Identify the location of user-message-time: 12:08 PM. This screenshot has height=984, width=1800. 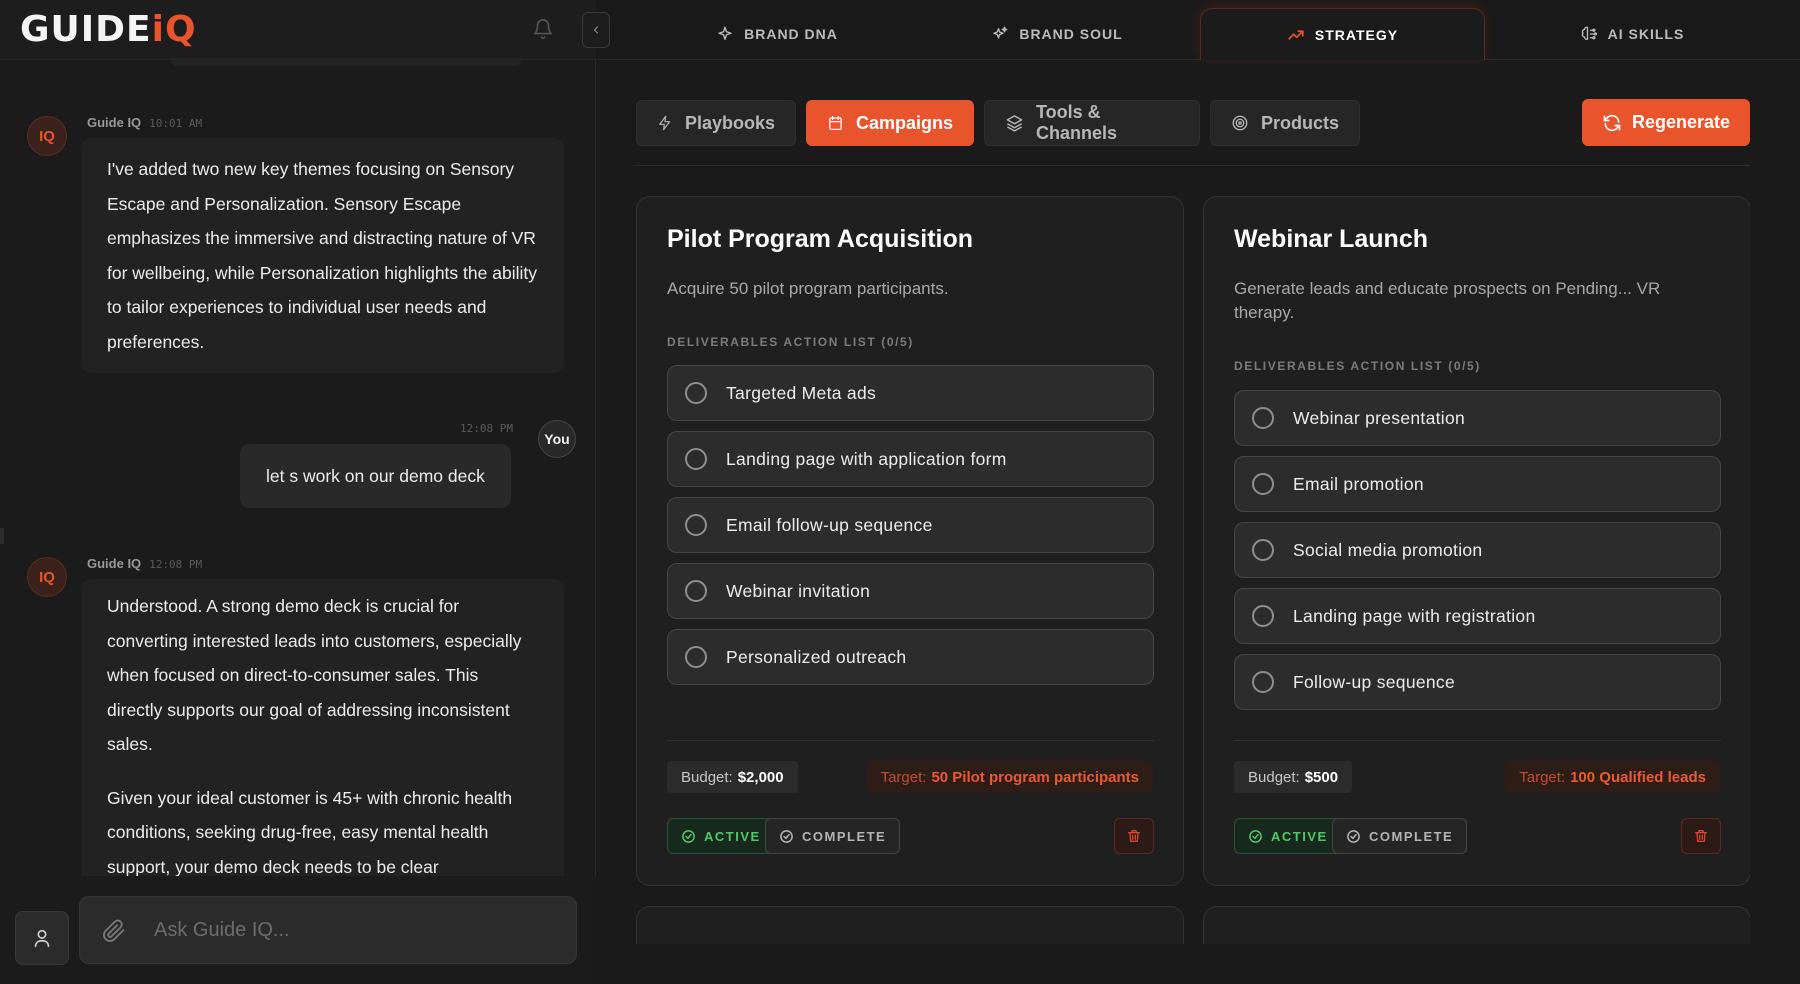
(486, 428).